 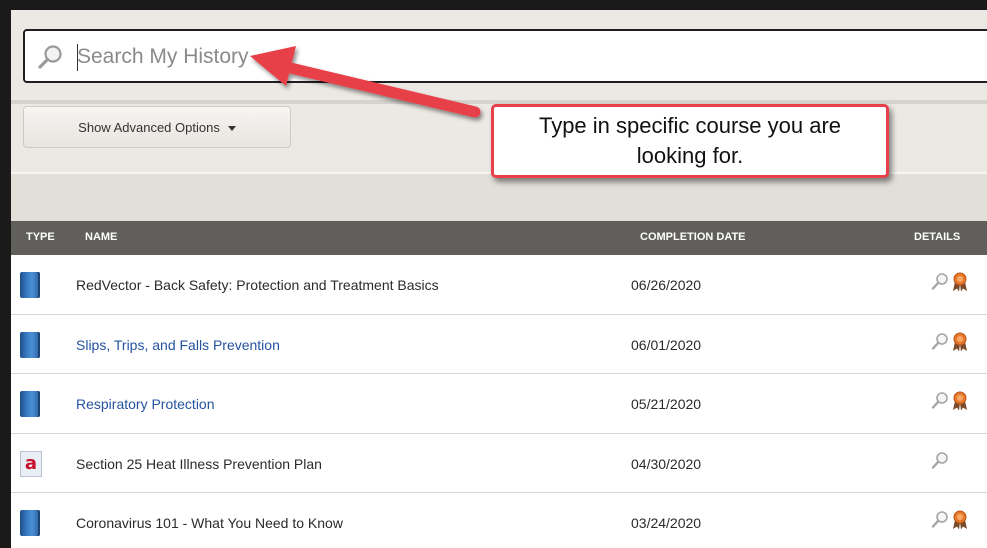 I want to click on document-a-icon: a, so click(x=31, y=463).